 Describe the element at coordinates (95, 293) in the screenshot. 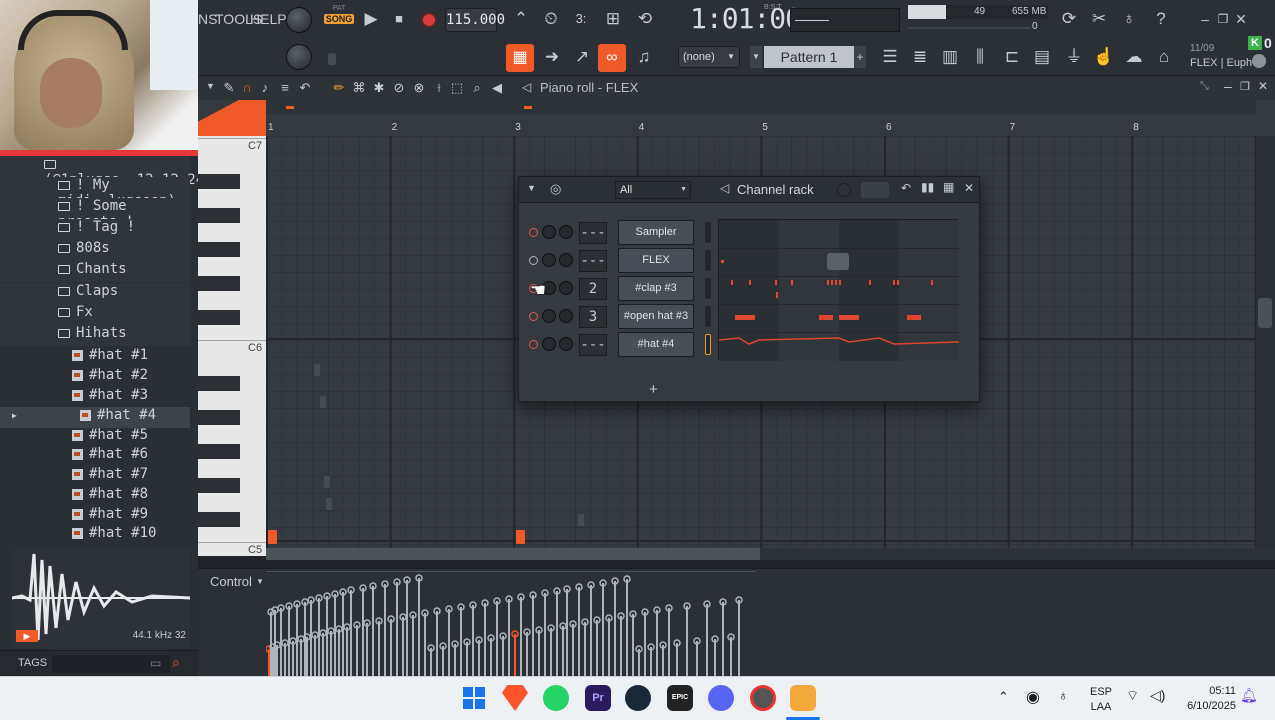

I see `browser-folder: Claps` at that location.